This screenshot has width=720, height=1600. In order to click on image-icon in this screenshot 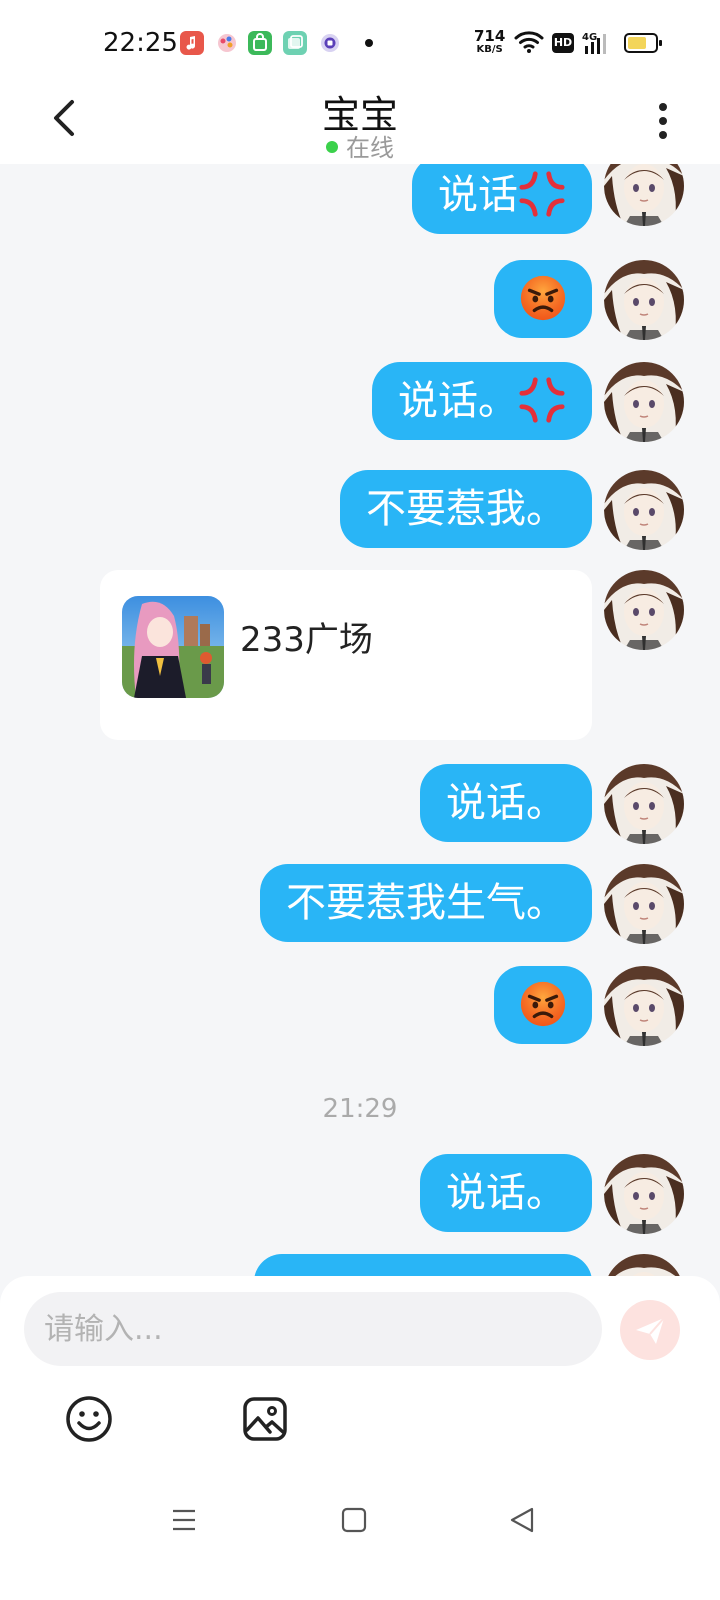, I will do `click(265, 1419)`.